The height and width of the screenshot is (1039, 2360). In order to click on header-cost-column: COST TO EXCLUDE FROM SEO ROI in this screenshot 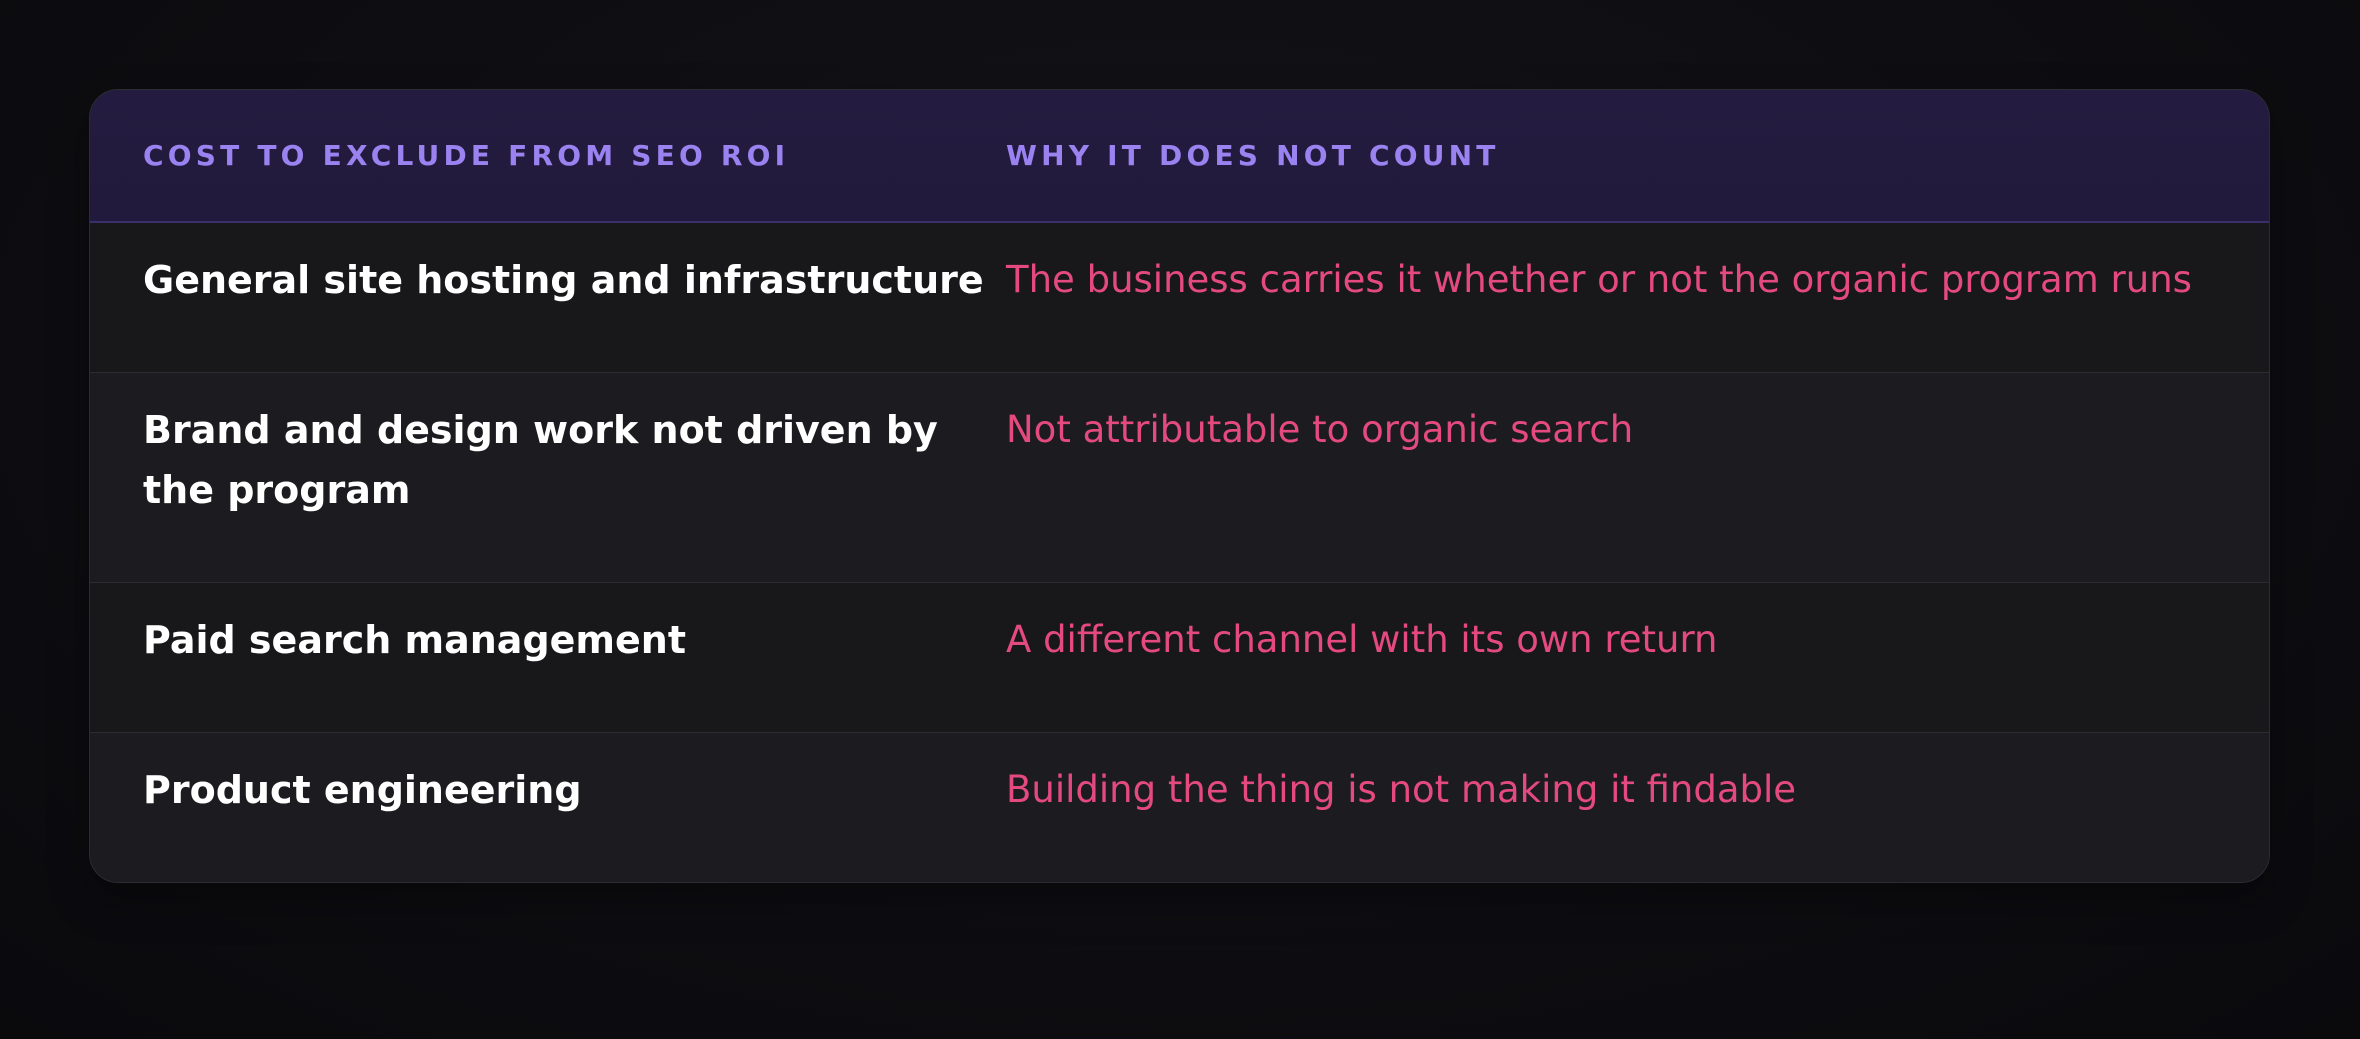, I will do `click(466, 155)`.